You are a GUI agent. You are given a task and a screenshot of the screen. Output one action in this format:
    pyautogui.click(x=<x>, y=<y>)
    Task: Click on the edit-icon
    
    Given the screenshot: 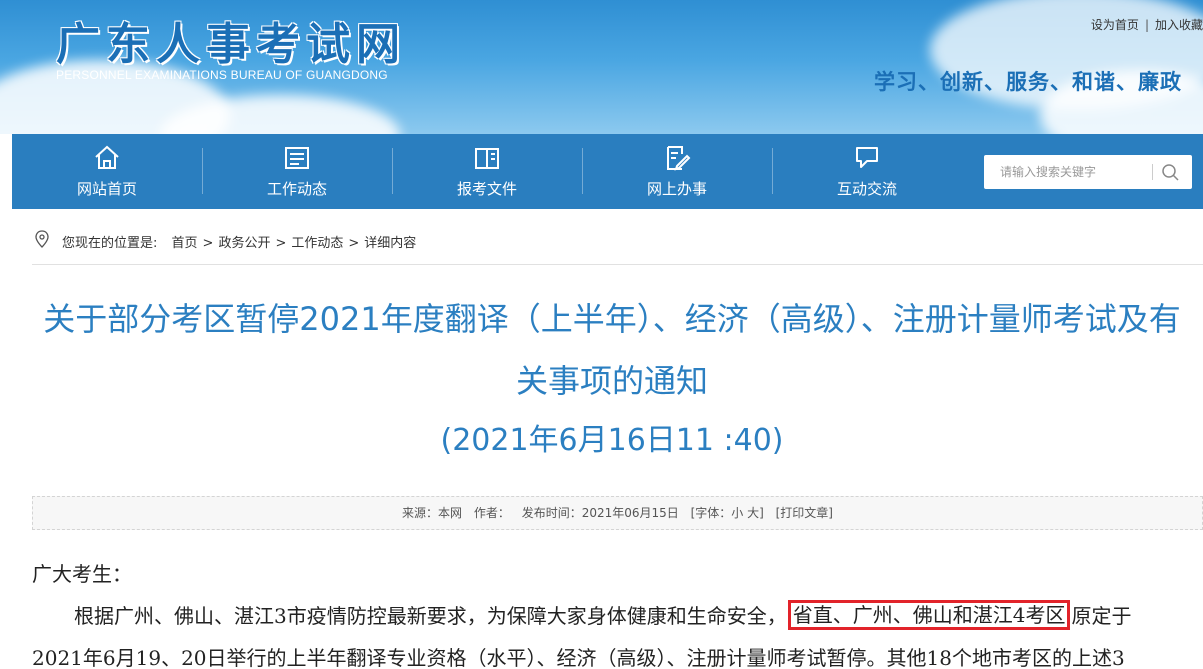 What is the action you would take?
    pyautogui.click(x=679, y=158)
    